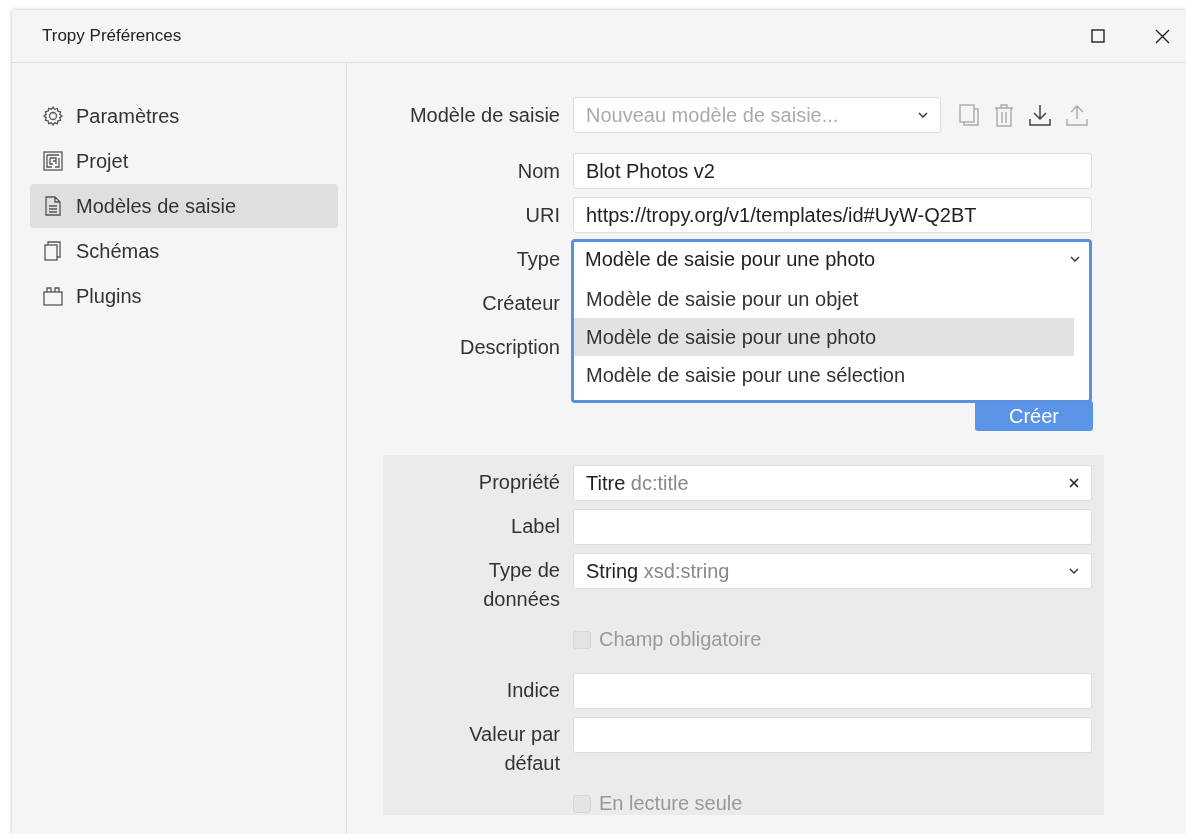  What do you see at coordinates (542, 215) in the screenshot?
I see `field-label: URI` at bounding box center [542, 215].